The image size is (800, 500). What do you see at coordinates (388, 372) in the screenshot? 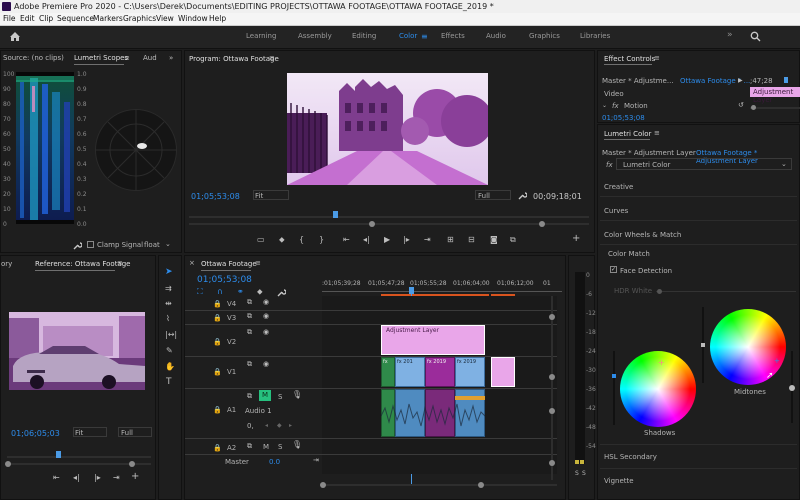
I see `v1-clip: fx` at bounding box center [388, 372].